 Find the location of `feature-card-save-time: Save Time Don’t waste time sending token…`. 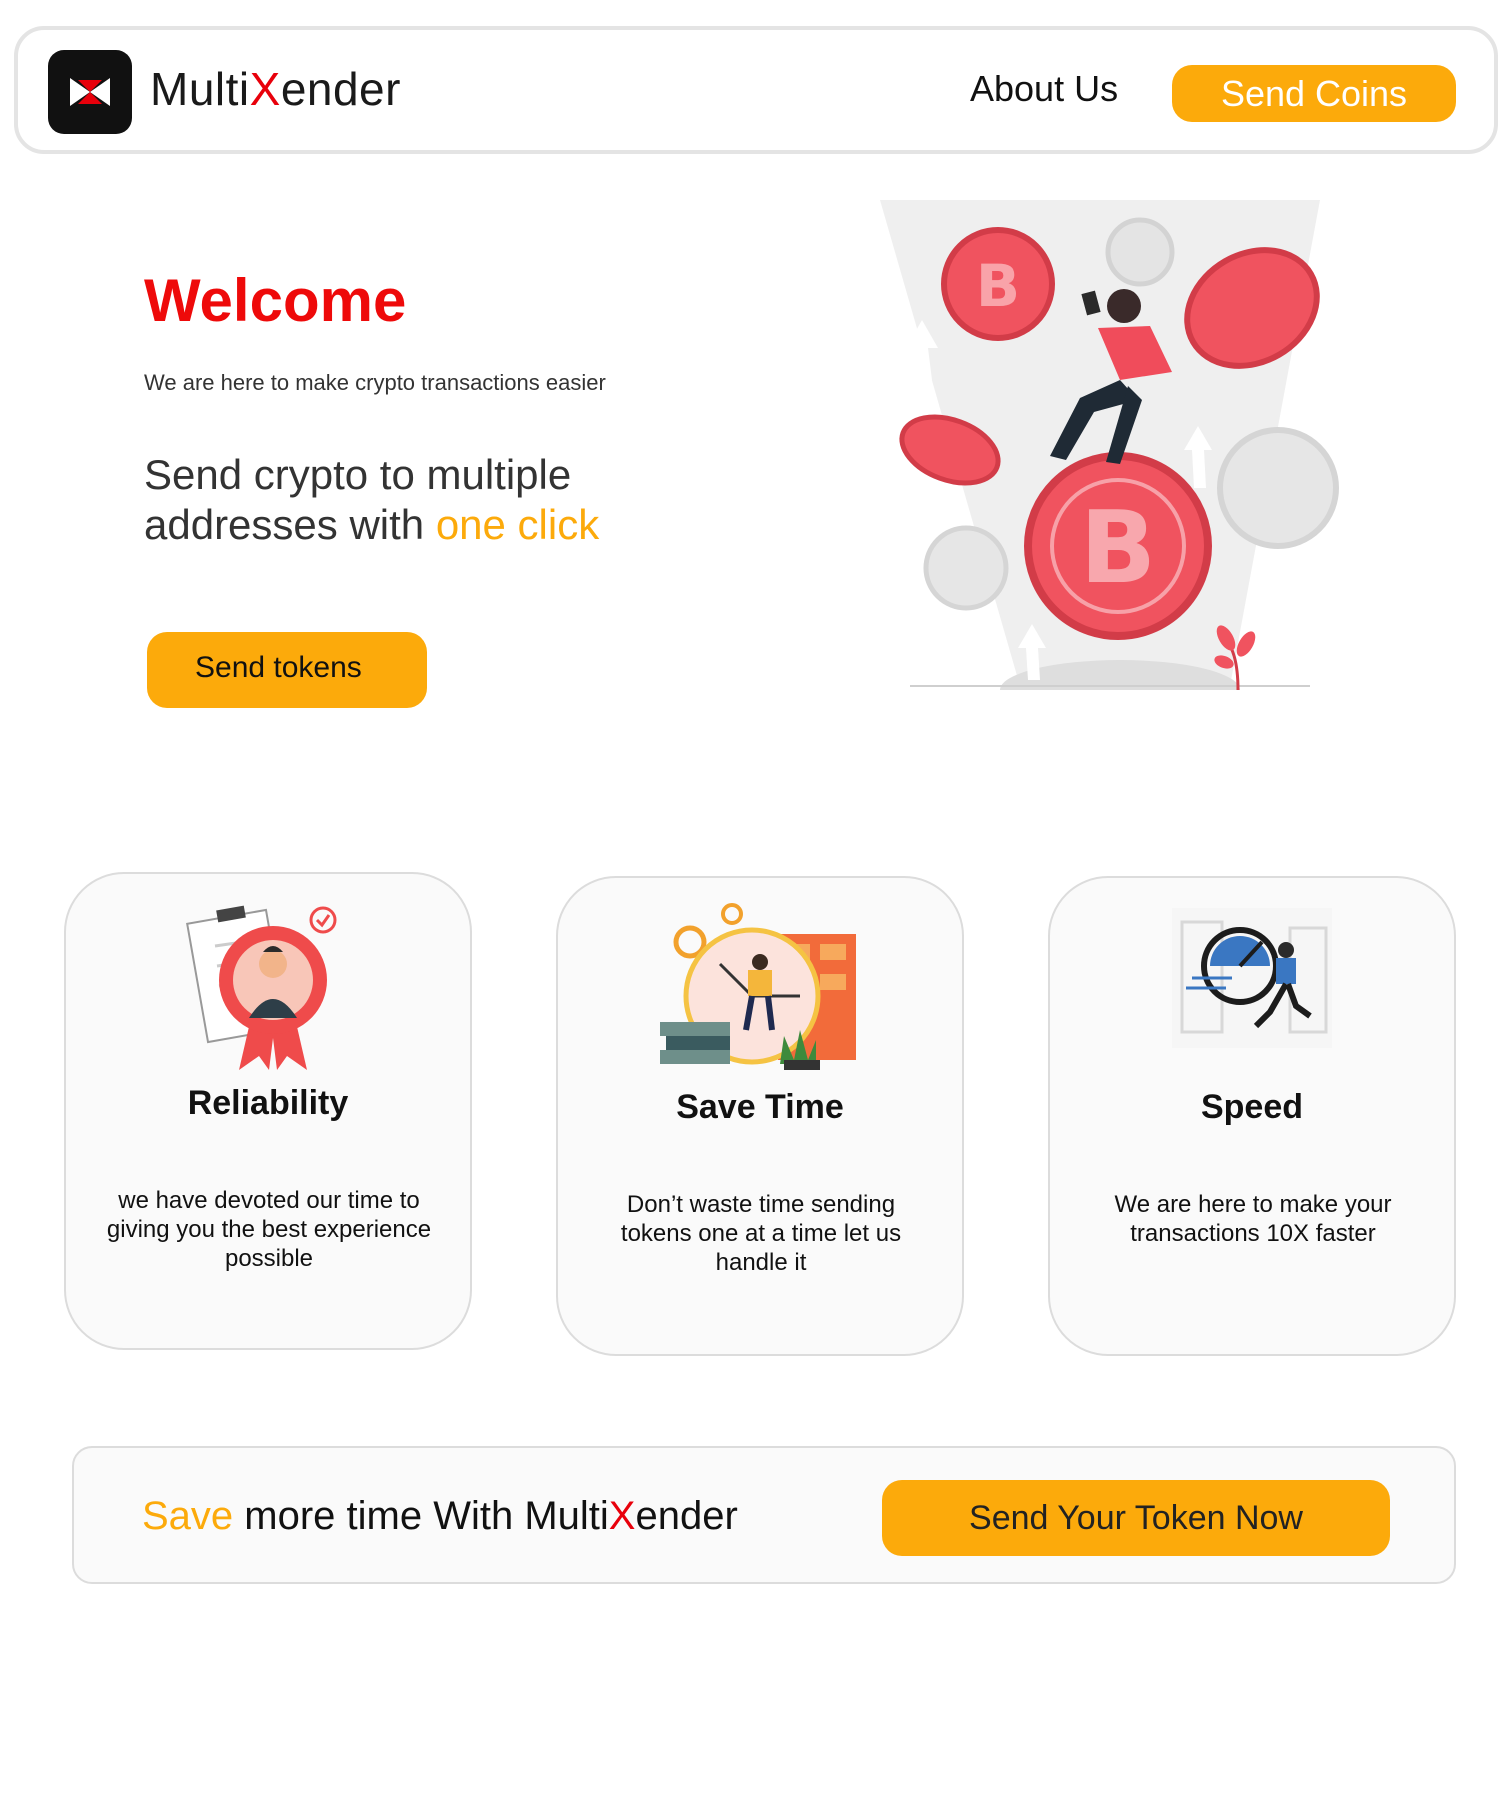

feature-card-save-time: Save Time Don’t waste time sending token… is located at coordinates (760, 1116).